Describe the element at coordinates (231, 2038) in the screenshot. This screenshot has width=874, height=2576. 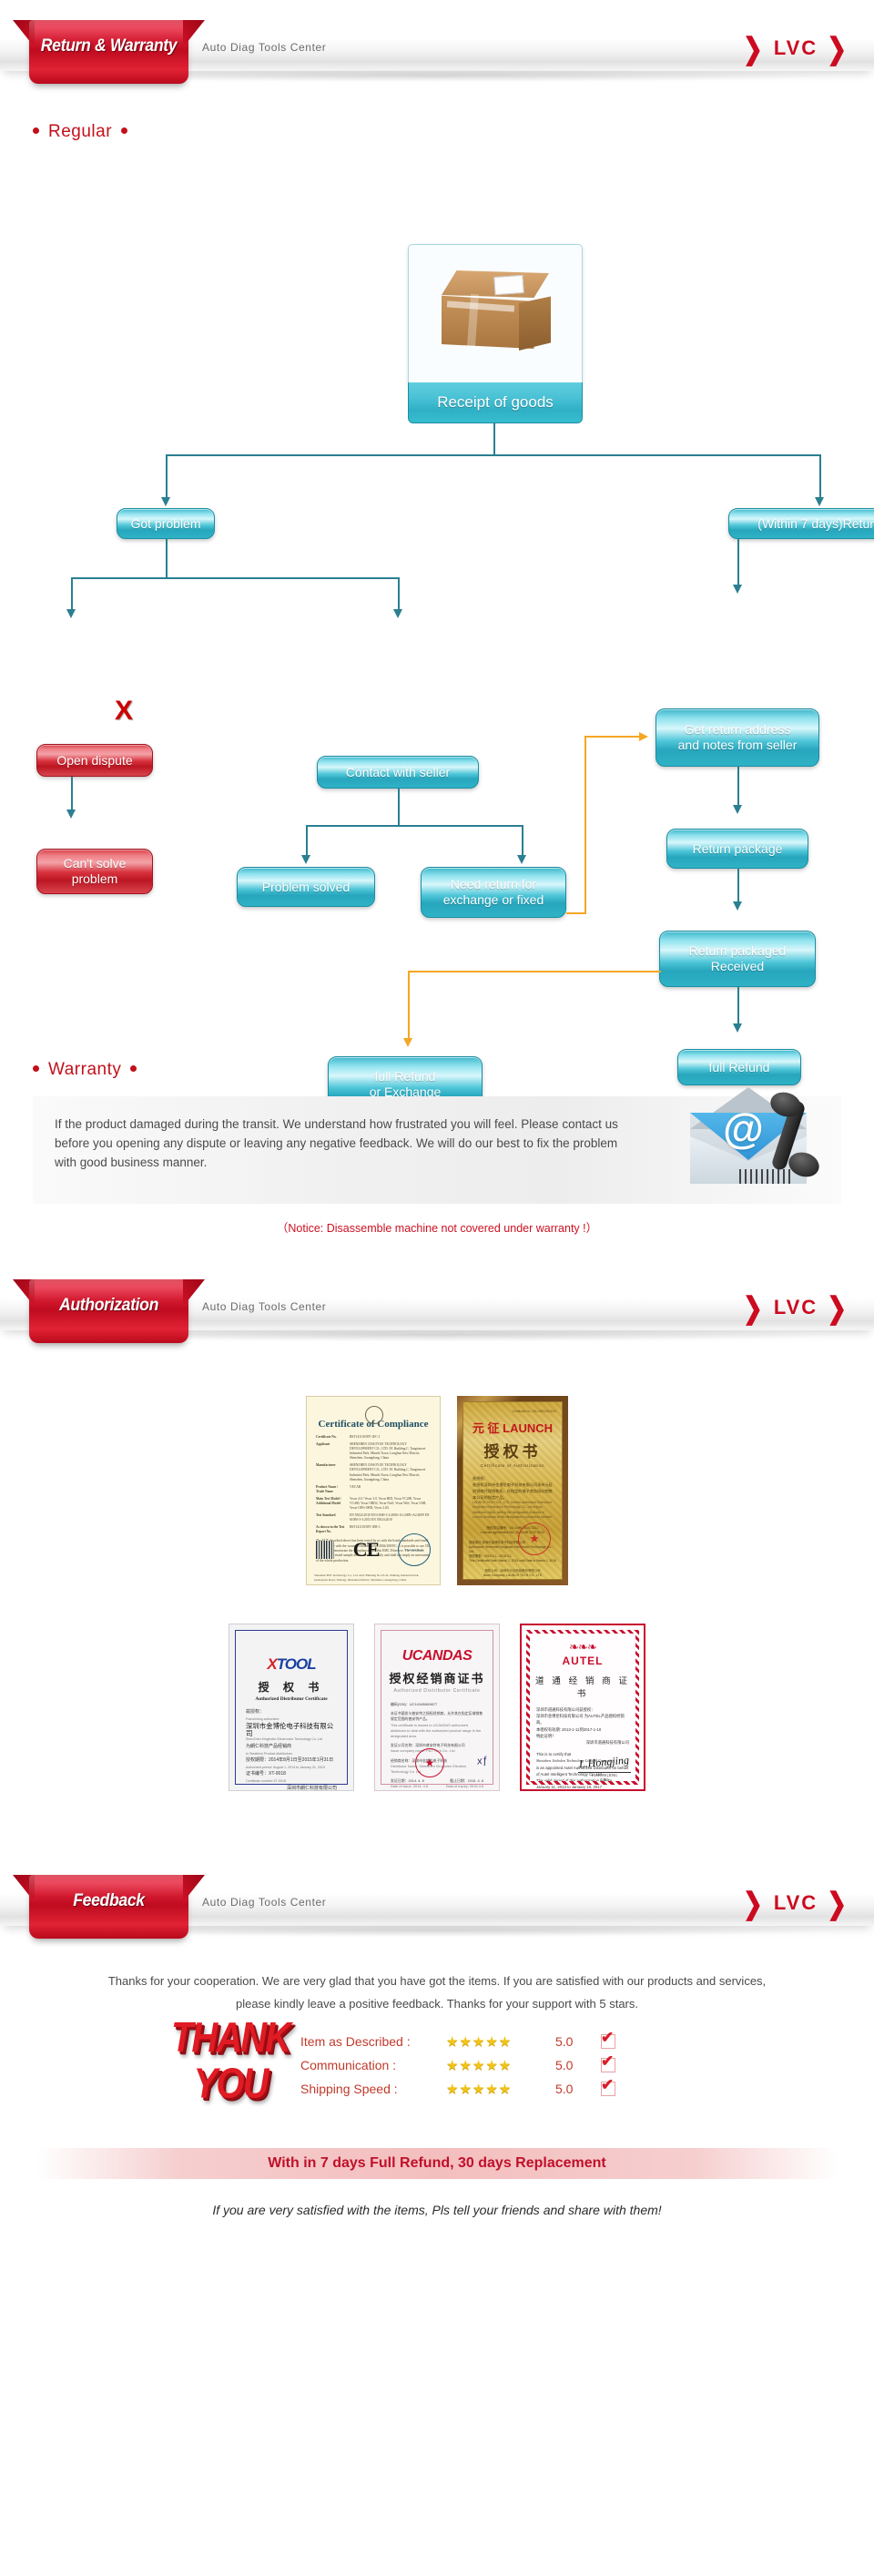
I see `thank-you-line-1: THANK` at that location.